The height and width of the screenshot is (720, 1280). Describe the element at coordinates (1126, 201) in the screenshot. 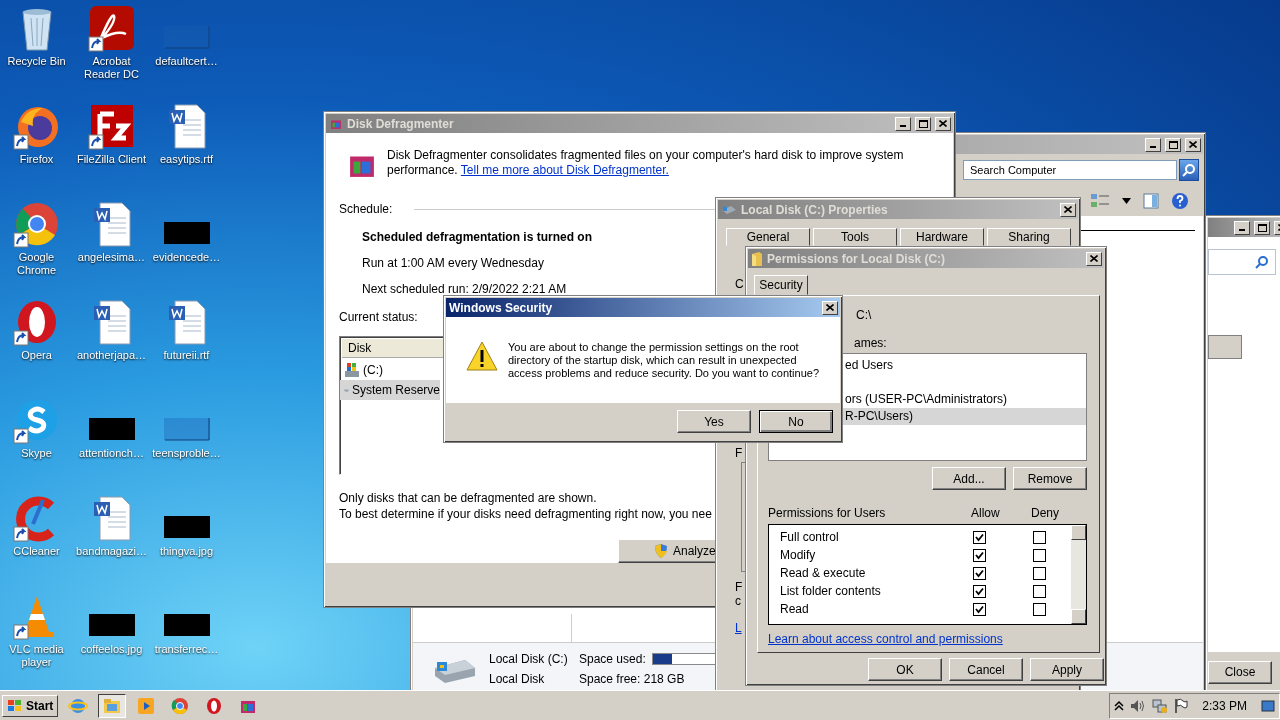

I see `dropdown-arrow-icon` at that location.